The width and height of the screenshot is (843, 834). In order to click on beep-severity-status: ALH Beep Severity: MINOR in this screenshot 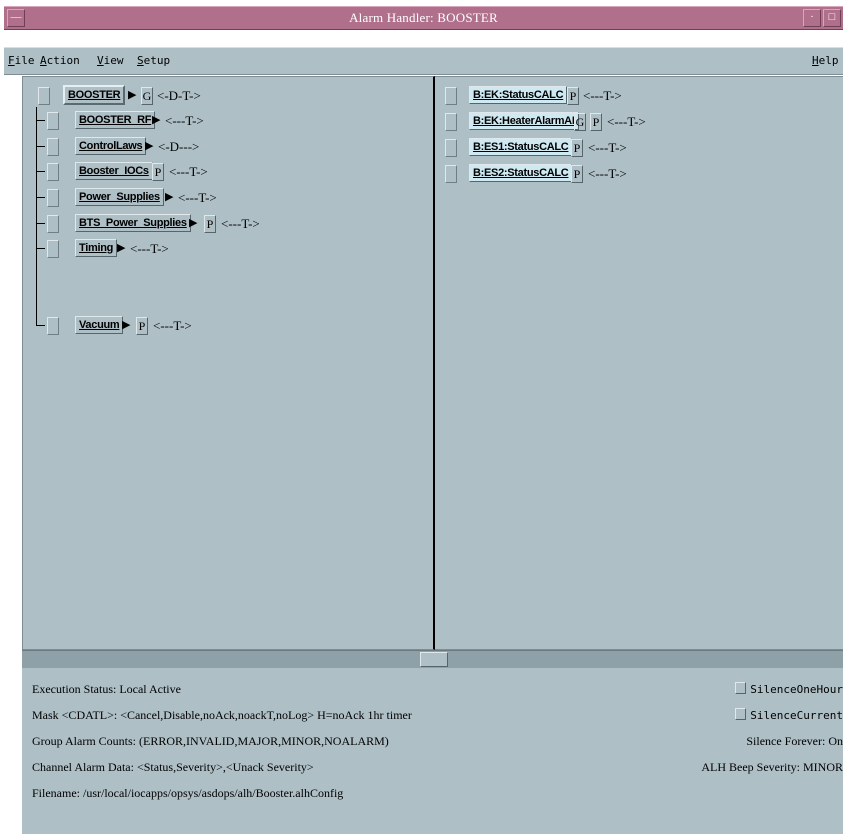, I will do `click(772, 767)`.